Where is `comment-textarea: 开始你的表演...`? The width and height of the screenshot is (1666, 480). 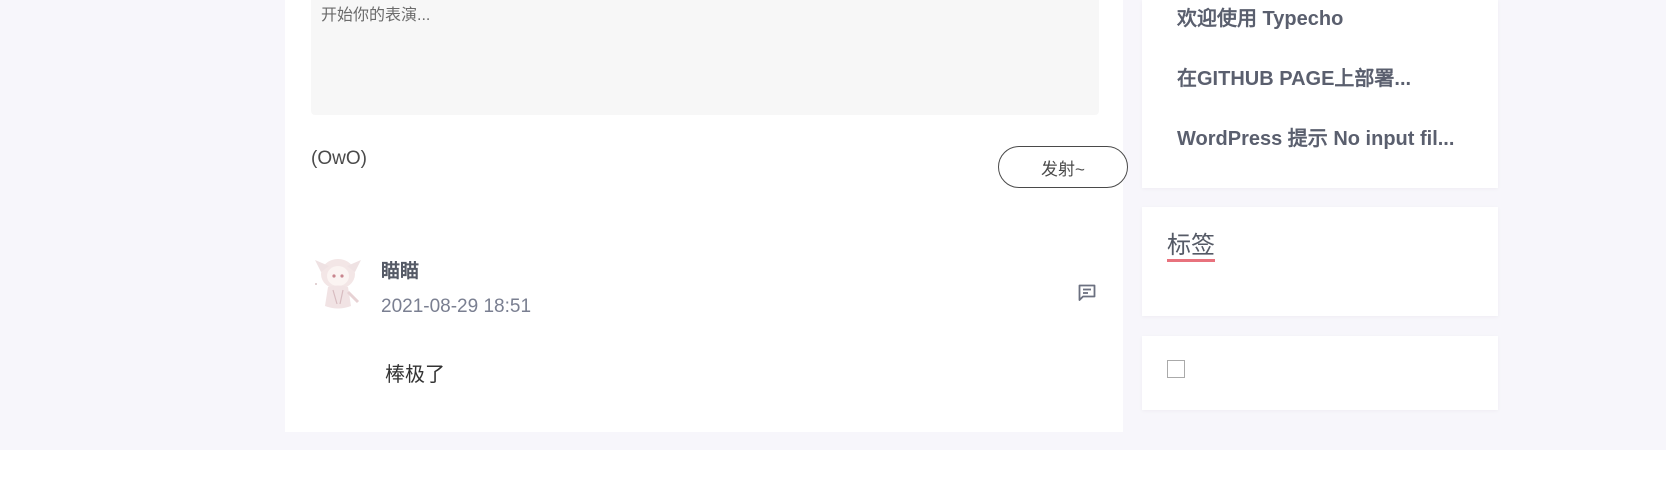 comment-textarea: 开始你的表演... is located at coordinates (705, 57).